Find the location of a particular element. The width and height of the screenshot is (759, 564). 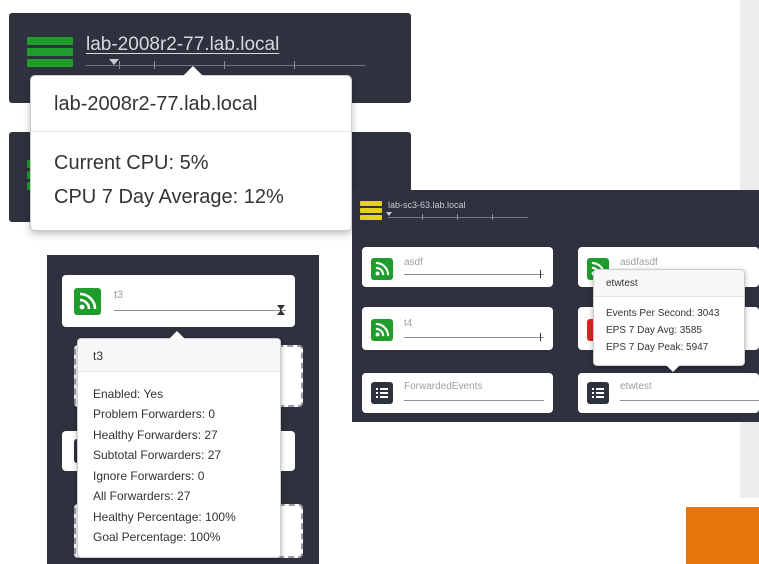

collector-card-etwtest: etwtest is located at coordinates (668, 393).